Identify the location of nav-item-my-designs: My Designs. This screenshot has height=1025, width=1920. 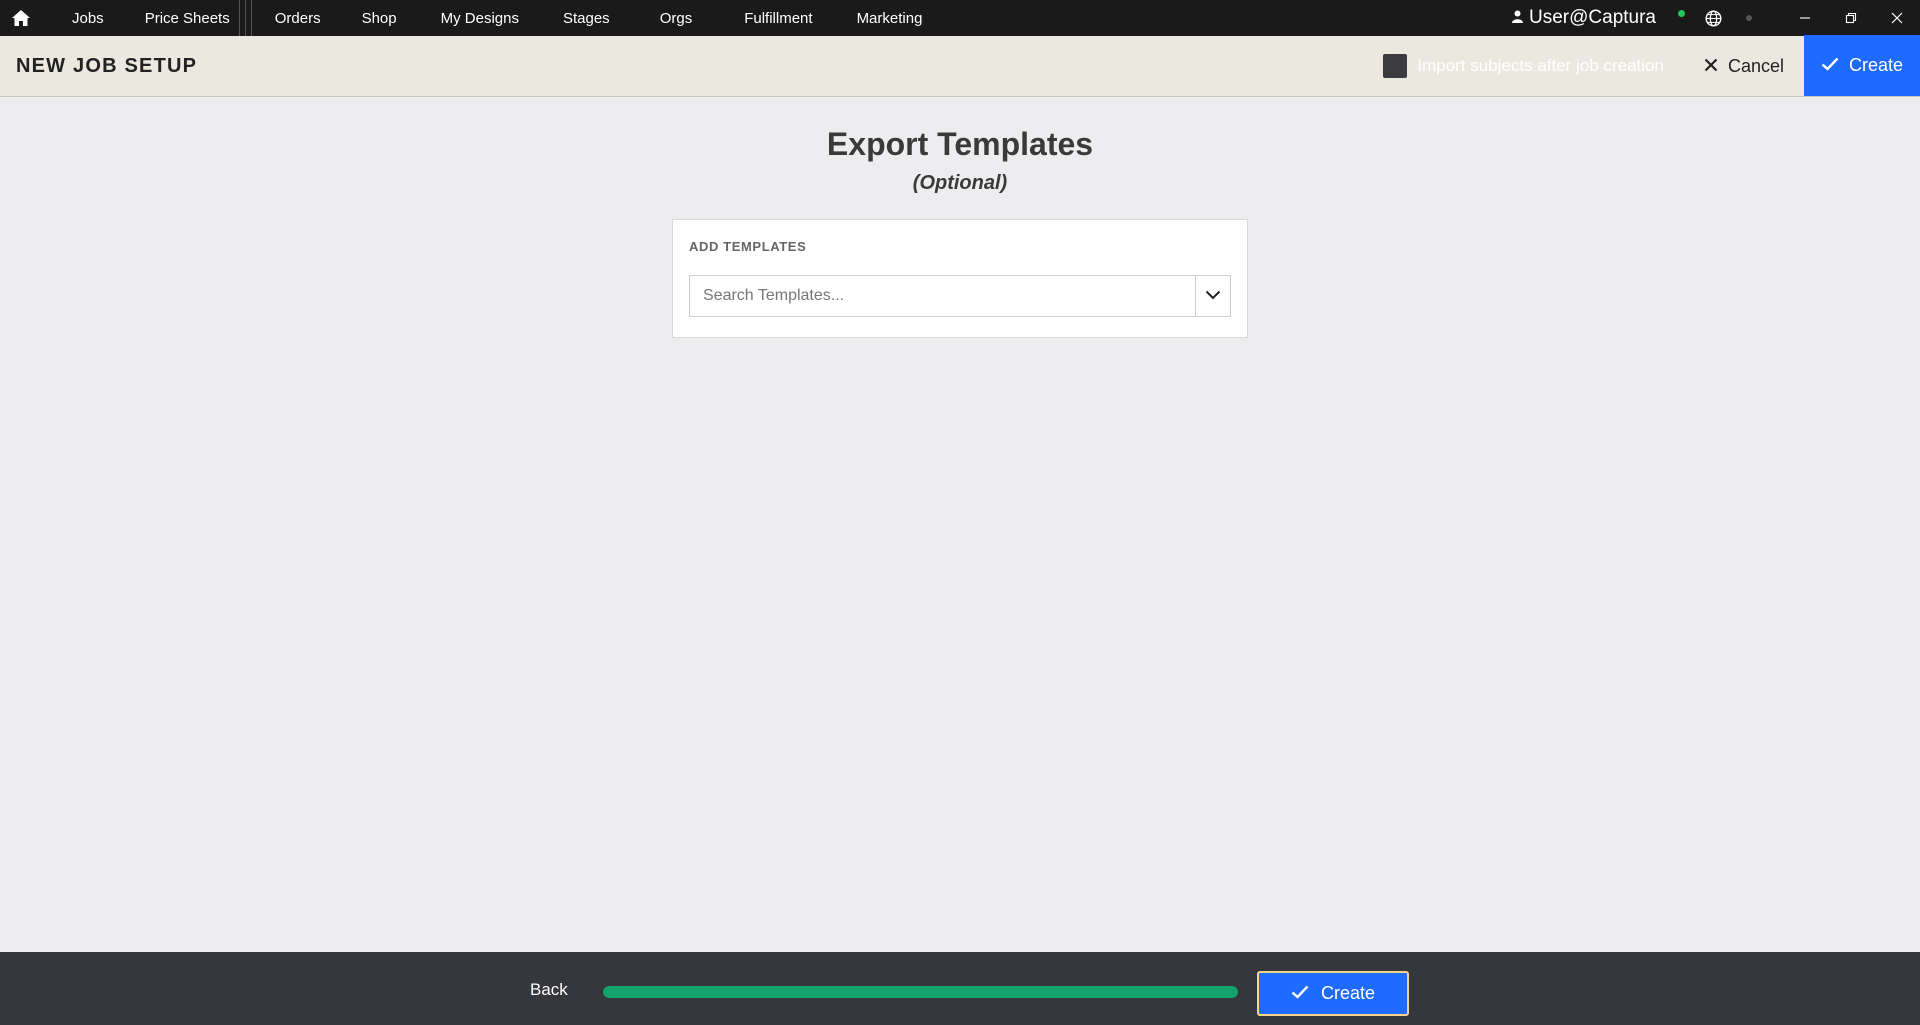
(480, 18).